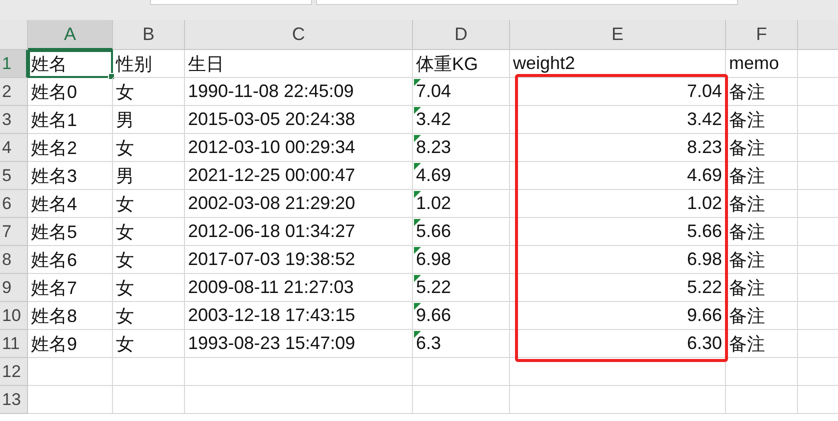 This screenshot has width=838, height=421. I want to click on row-header: 13, so click(14, 400).